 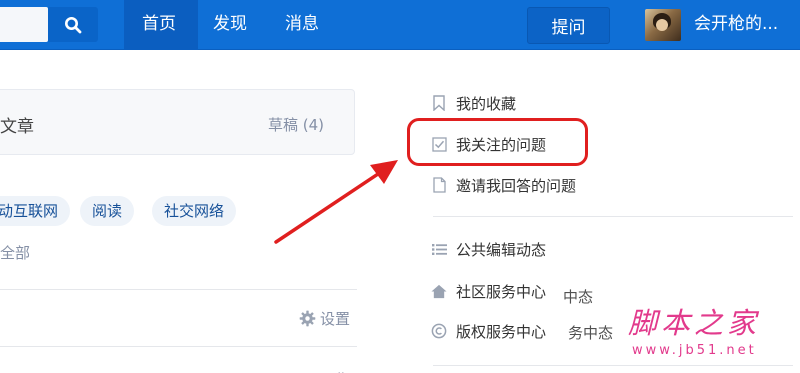 I want to click on watermark-url: www.jb51.net, so click(x=694, y=350).